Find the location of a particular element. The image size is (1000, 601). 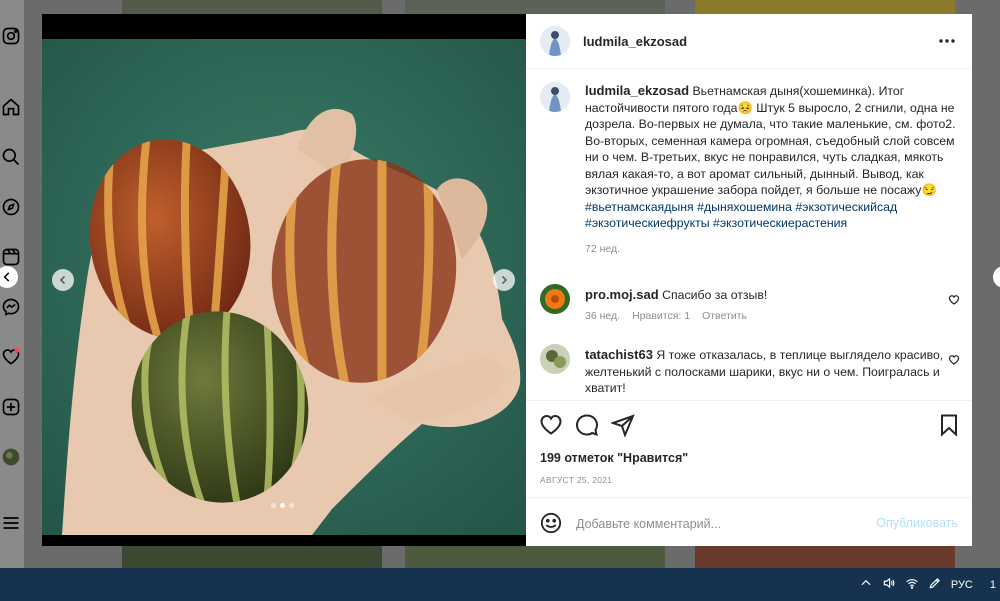

post-actions: 199 отметок "Нравится" АВГУСТ 25, 2021 is located at coordinates (749, 449).